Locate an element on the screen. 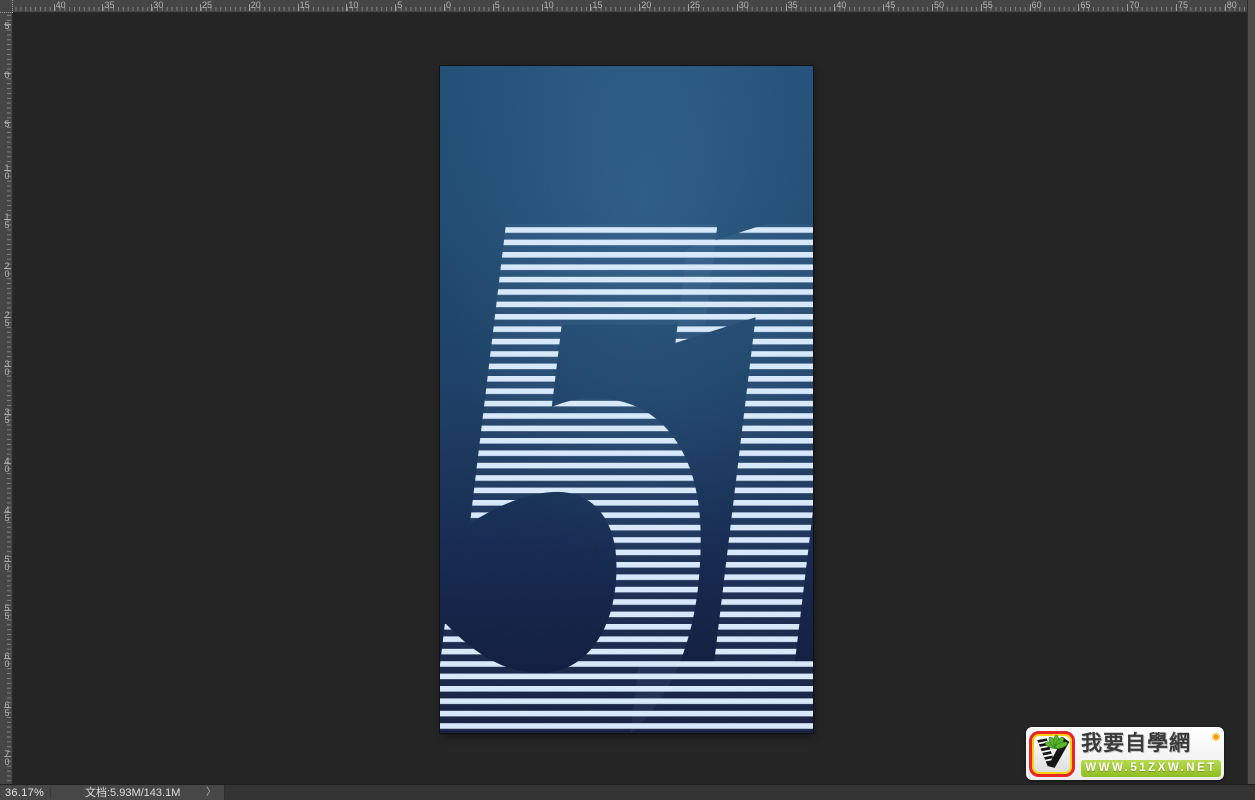 This screenshot has height=800, width=1255. status-bar-left-section: 36.17% 文档:5.93M/143.1M 〉 is located at coordinates (112, 792).